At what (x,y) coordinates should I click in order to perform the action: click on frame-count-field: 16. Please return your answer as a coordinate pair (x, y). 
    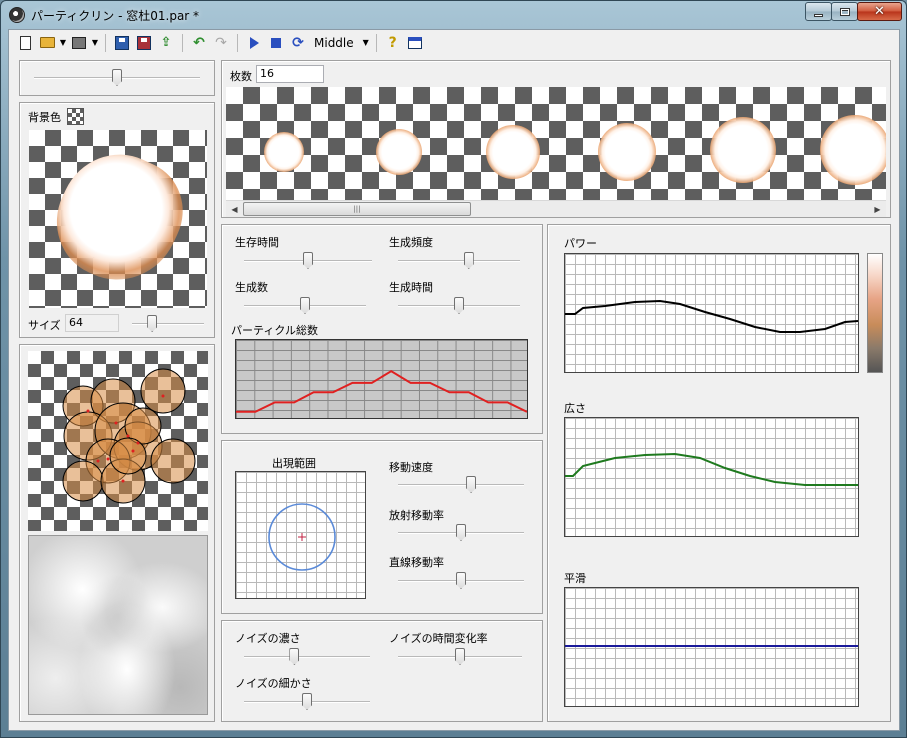
    Looking at the image, I should click on (290, 74).